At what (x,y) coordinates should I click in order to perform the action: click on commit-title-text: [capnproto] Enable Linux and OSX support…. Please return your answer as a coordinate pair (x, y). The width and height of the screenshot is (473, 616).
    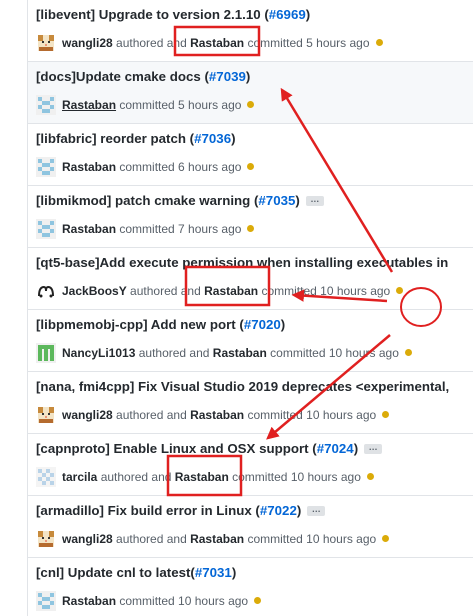
    Looking at the image, I should click on (176, 448).